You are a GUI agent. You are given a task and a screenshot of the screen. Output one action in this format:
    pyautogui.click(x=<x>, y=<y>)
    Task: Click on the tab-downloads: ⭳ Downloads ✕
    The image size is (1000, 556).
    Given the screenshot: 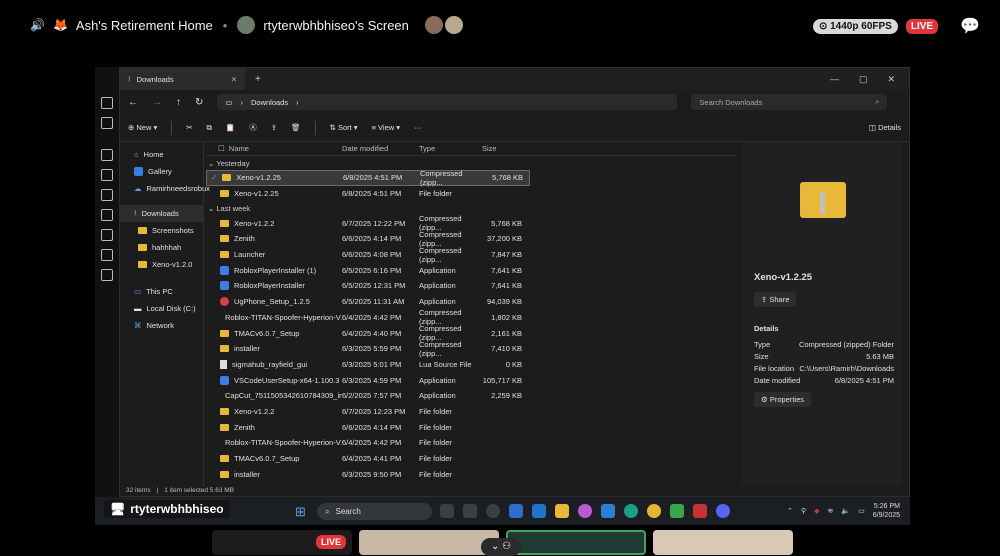 What is the action you would take?
    pyautogui.click(x=182, y=79)
    